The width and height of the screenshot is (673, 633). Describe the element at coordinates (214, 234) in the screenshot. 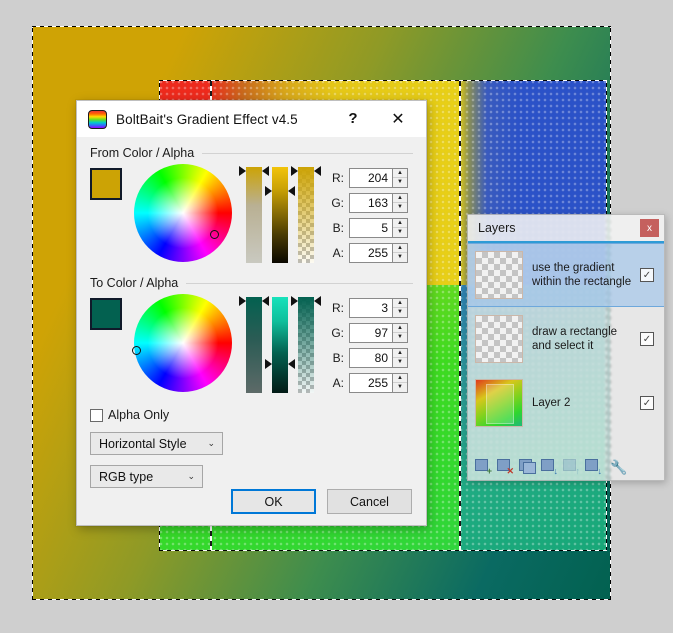

I see `from-color-wheel-marker` at that location.